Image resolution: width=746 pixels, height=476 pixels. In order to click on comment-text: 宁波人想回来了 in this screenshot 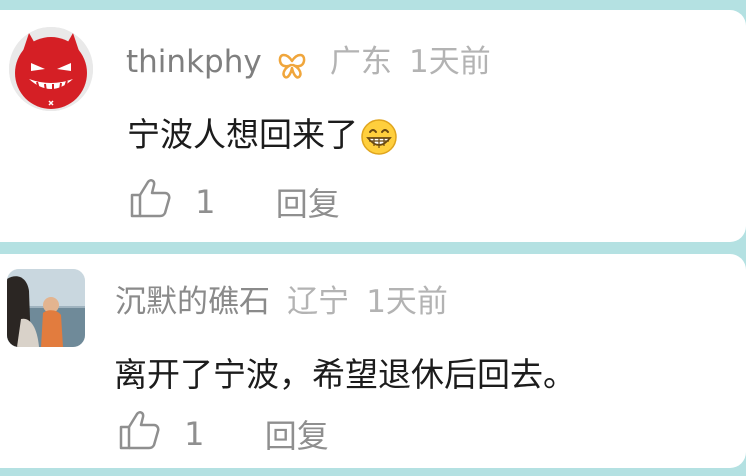, I will do `click(242, 134)`.